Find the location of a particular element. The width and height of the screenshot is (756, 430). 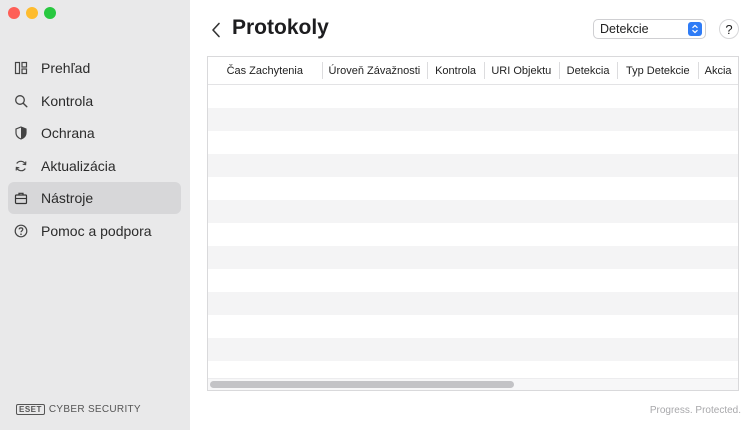

column-header-scan: Kontrola is located at coordinates (455, 70).